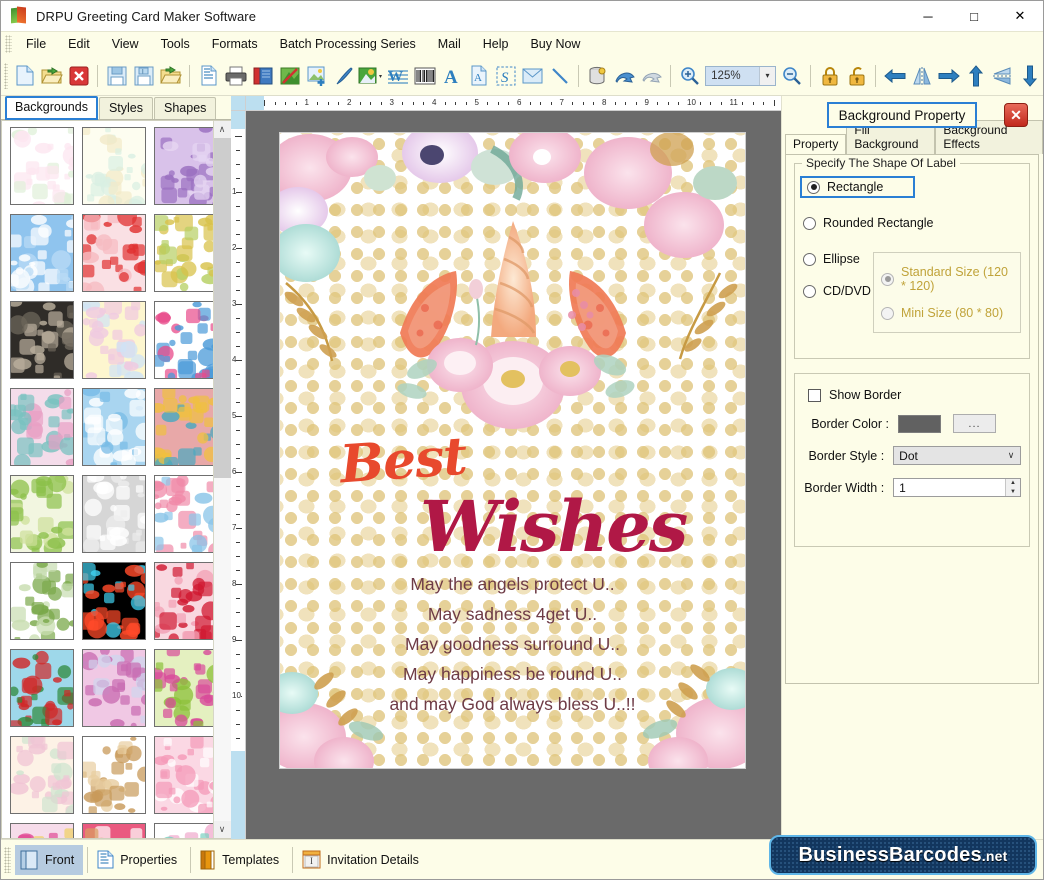  Describe the element at coordinates (6, 75) in the screenshot. I see `toolbar-grip-handle` at that location.